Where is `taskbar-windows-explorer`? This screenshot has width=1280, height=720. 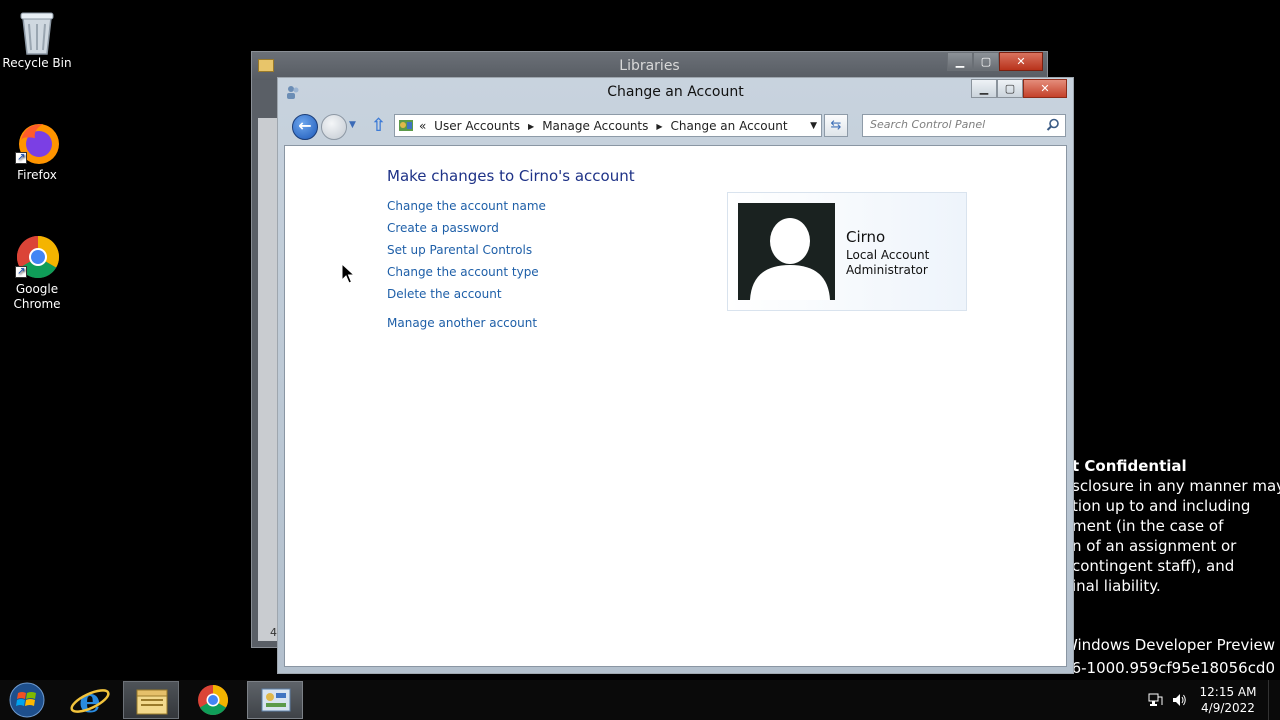
taskbar-windows-explorer is located at coordinates (151, 700).